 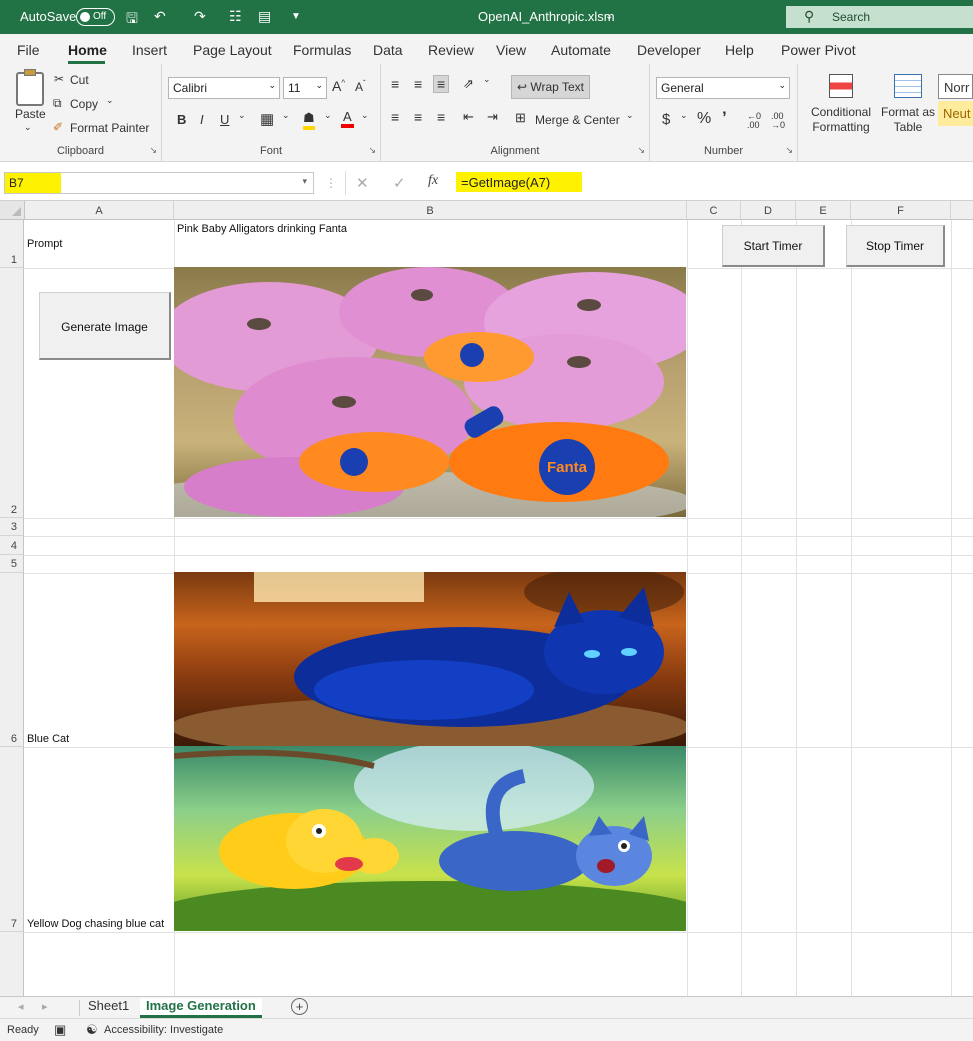 What do you see at coordinates (372, 150) in the screenshot?
I see `font-launcher-icon: ↘` at bounding box center [372, 150].